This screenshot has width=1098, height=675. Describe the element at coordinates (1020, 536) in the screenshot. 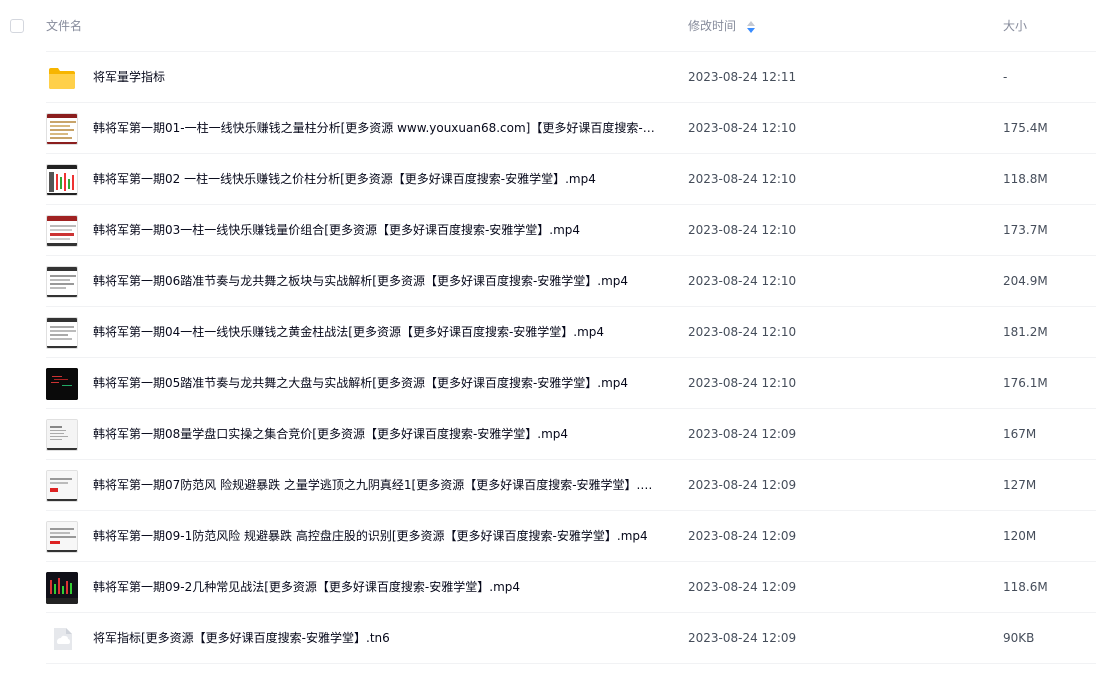

I see `file-size: 120M` at that location.